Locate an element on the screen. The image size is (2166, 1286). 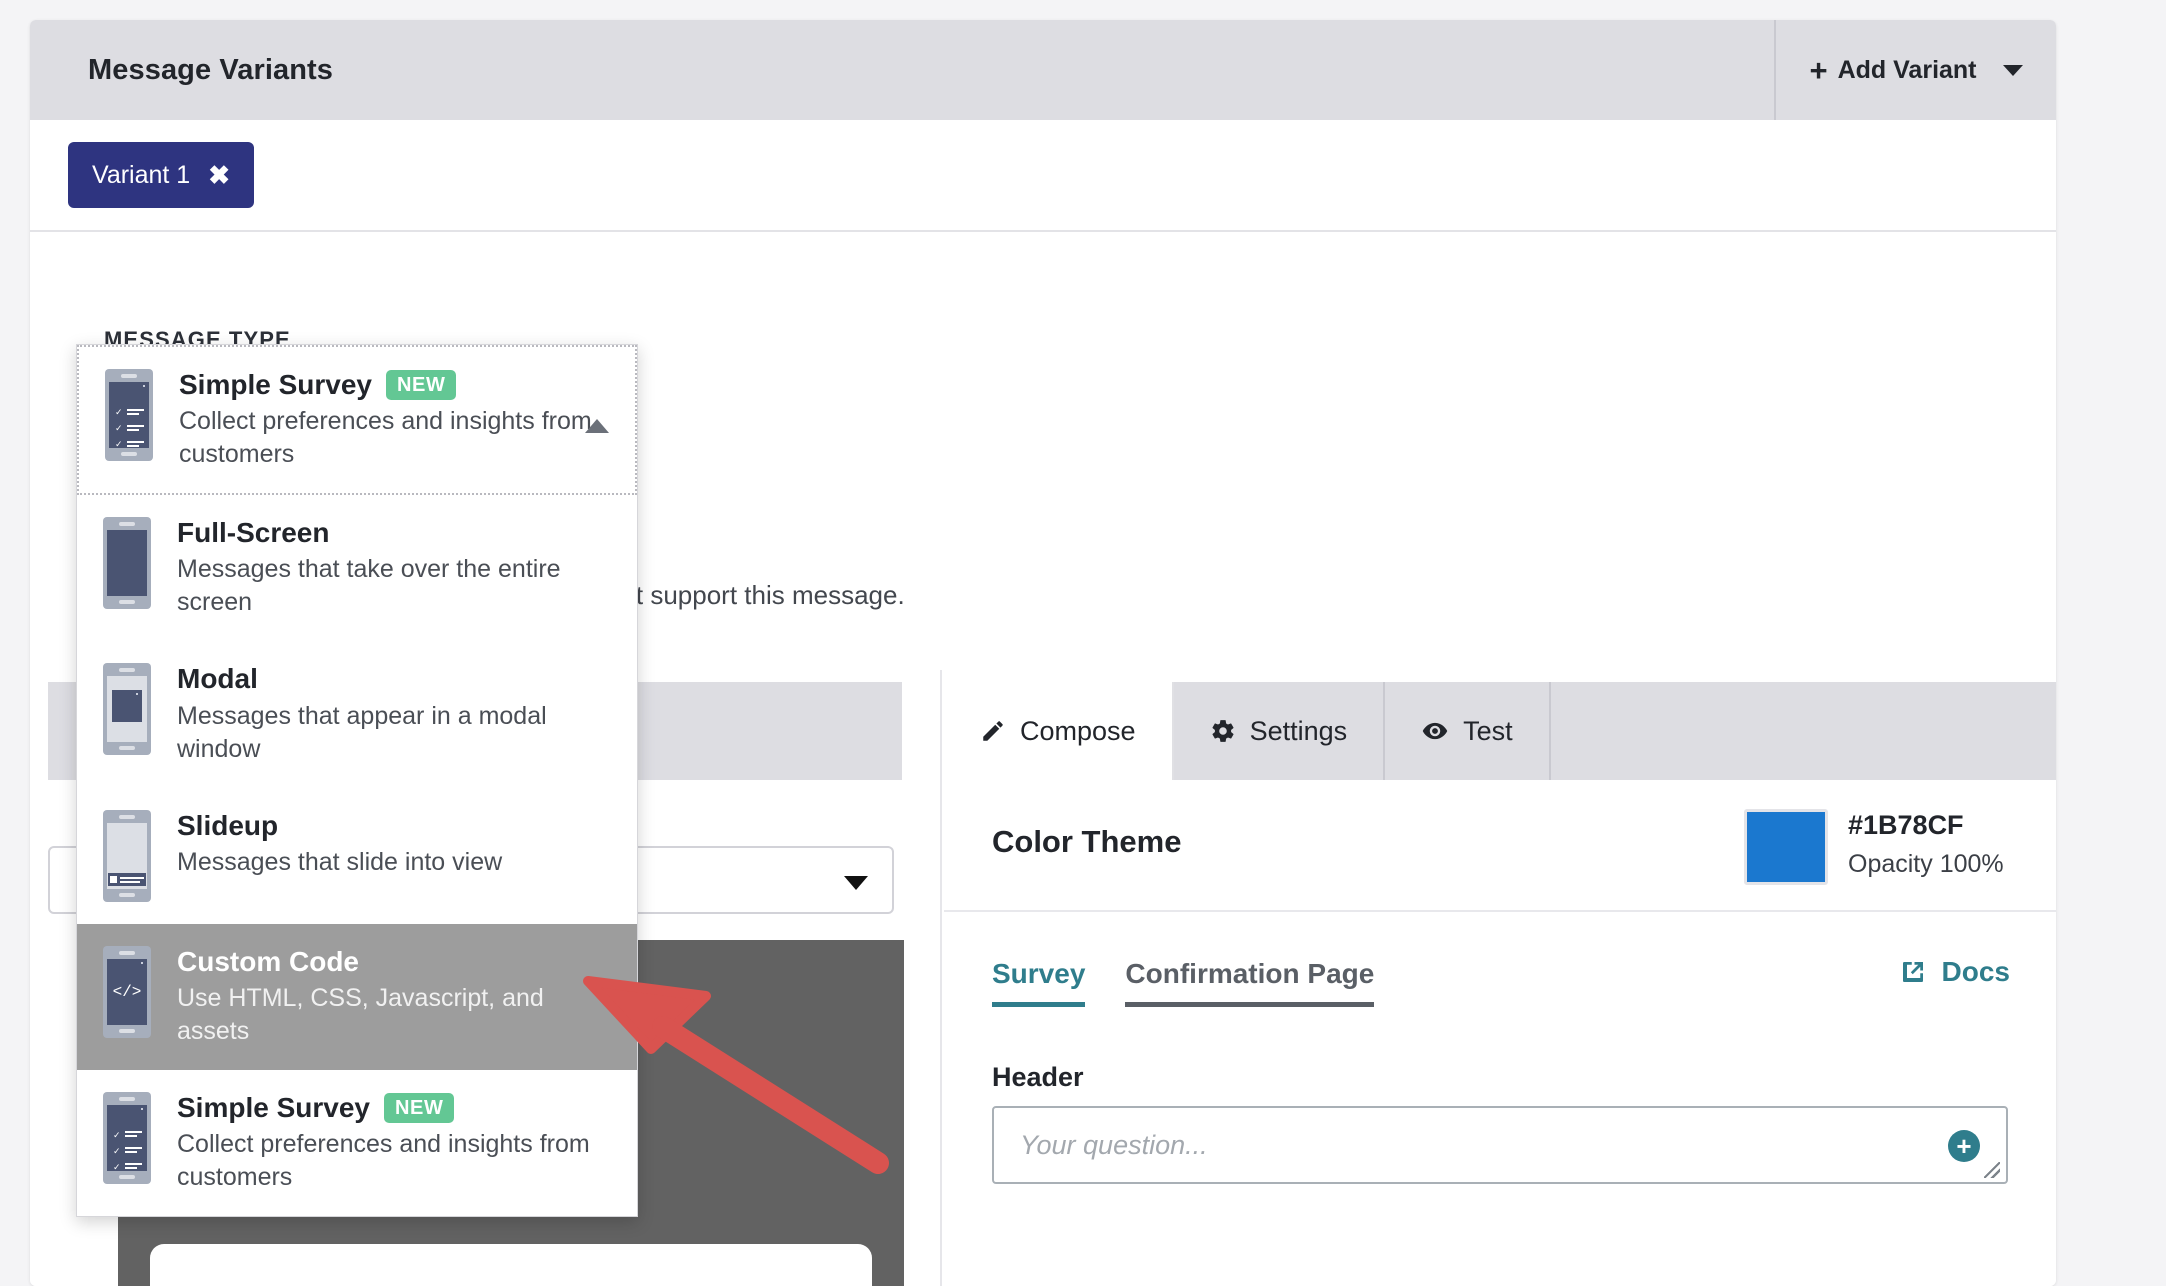
add-variant-label: Add Variant is located at coordinates (1907, 69).